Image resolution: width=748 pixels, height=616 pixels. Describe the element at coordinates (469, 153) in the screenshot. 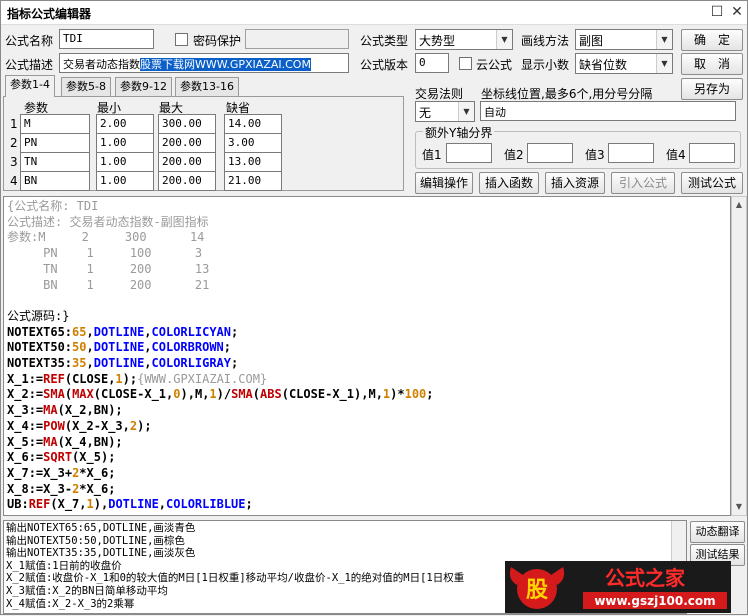

I see `y-value-1-input` at that location.